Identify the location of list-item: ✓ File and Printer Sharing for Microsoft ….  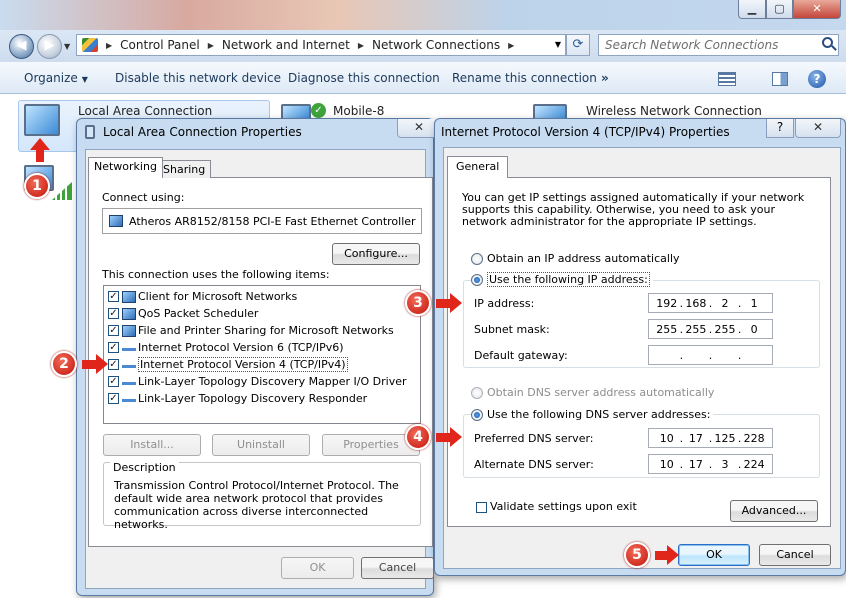
(262, 330).